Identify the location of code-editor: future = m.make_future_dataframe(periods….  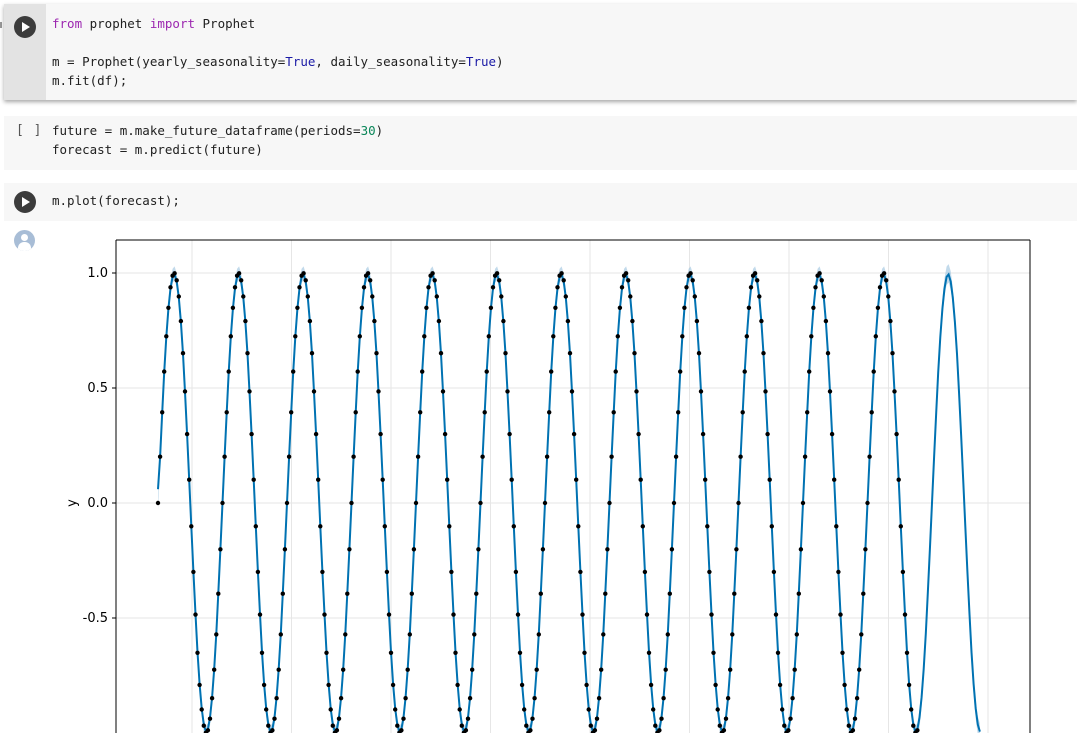
(217, 140).